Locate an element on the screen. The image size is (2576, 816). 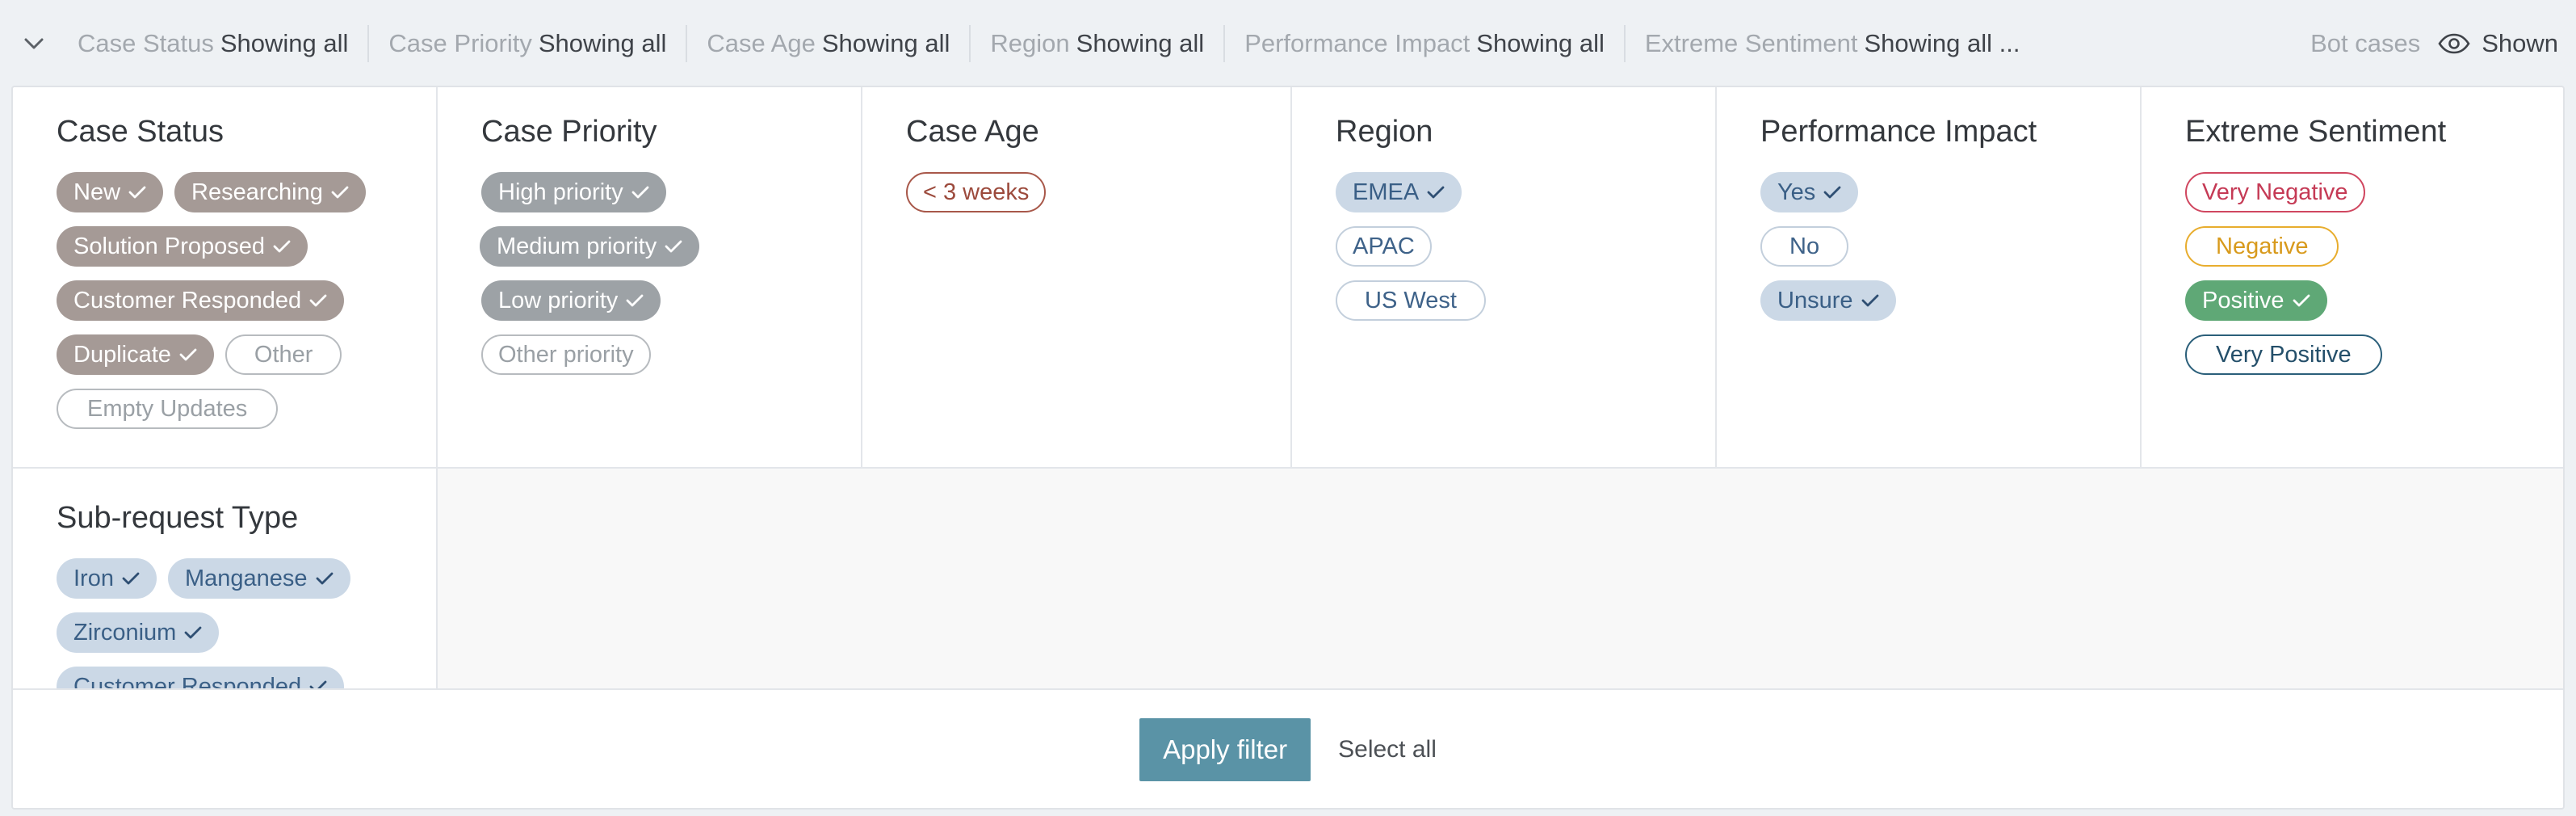
collapse-toggle is located at coordinates (34, 44).